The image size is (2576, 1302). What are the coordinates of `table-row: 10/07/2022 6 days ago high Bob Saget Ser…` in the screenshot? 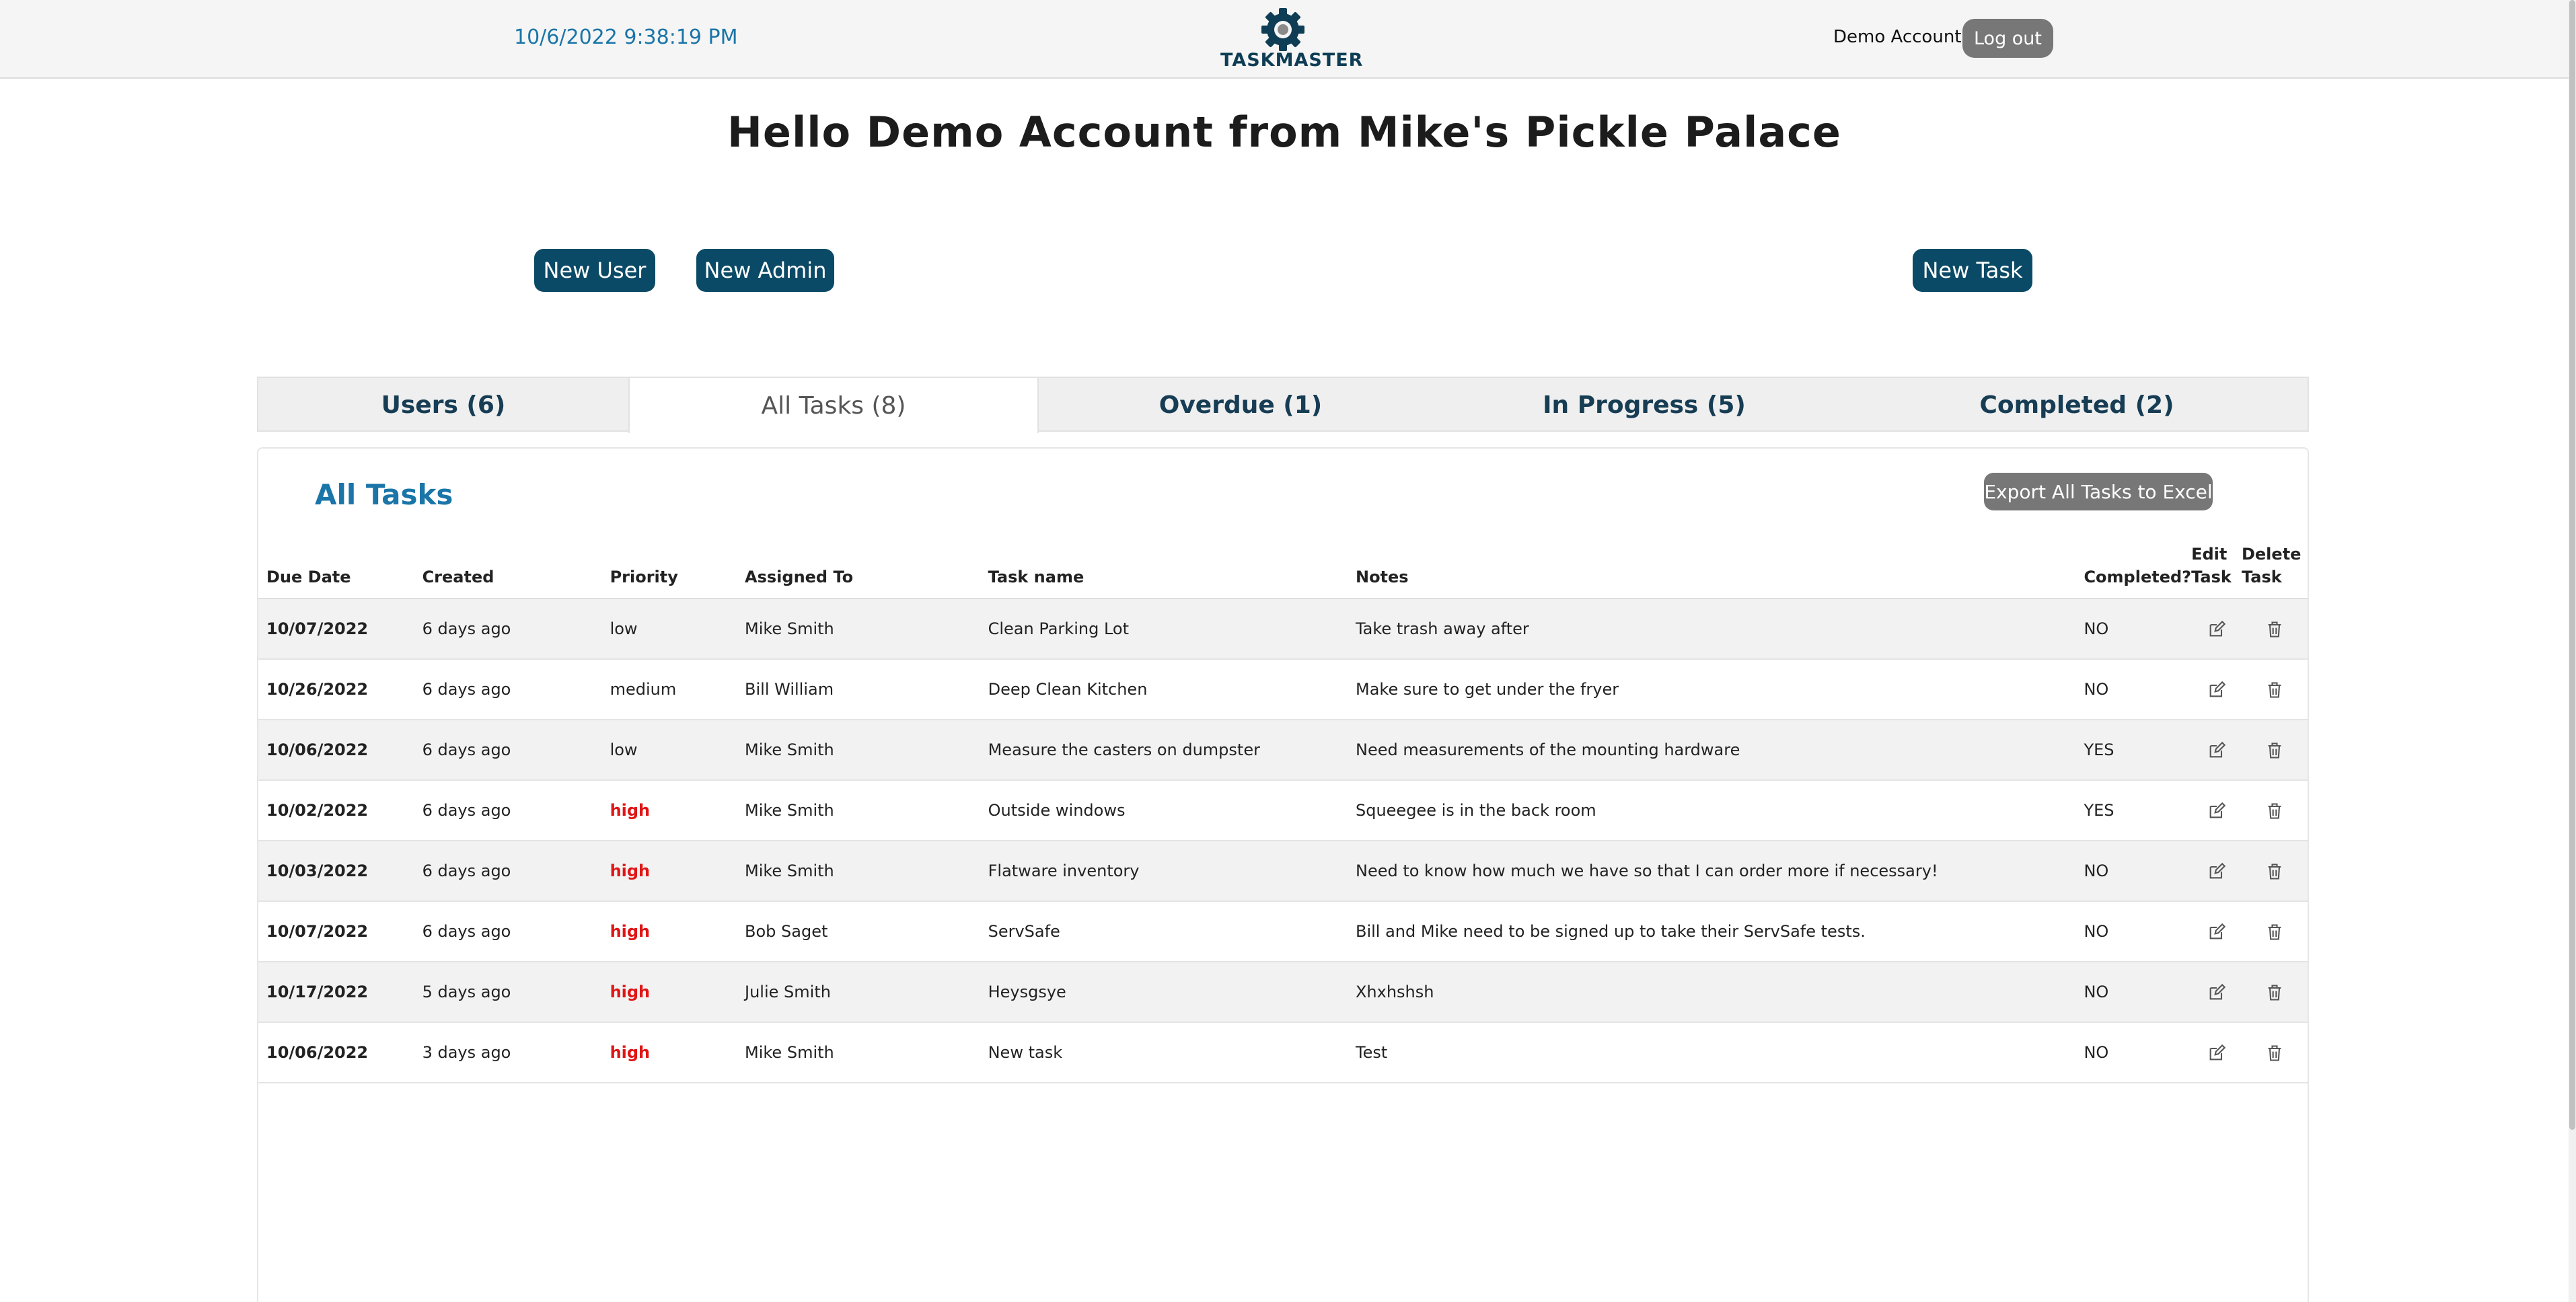 It's located at (1283, 932).